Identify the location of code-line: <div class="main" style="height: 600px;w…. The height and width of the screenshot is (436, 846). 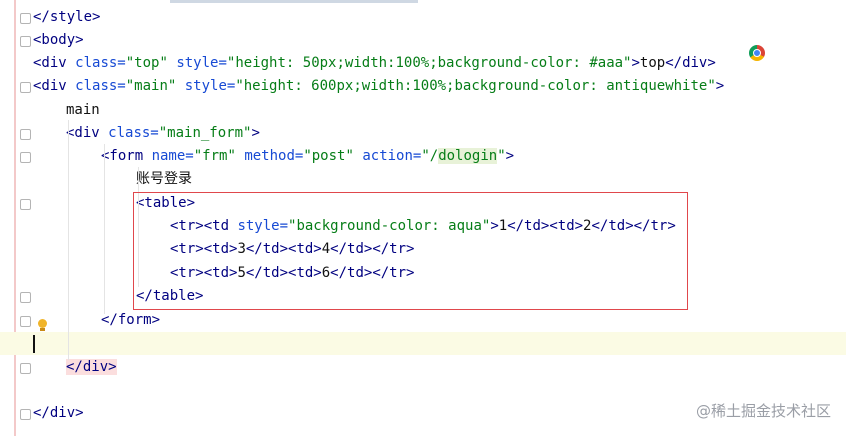
(423, 86).